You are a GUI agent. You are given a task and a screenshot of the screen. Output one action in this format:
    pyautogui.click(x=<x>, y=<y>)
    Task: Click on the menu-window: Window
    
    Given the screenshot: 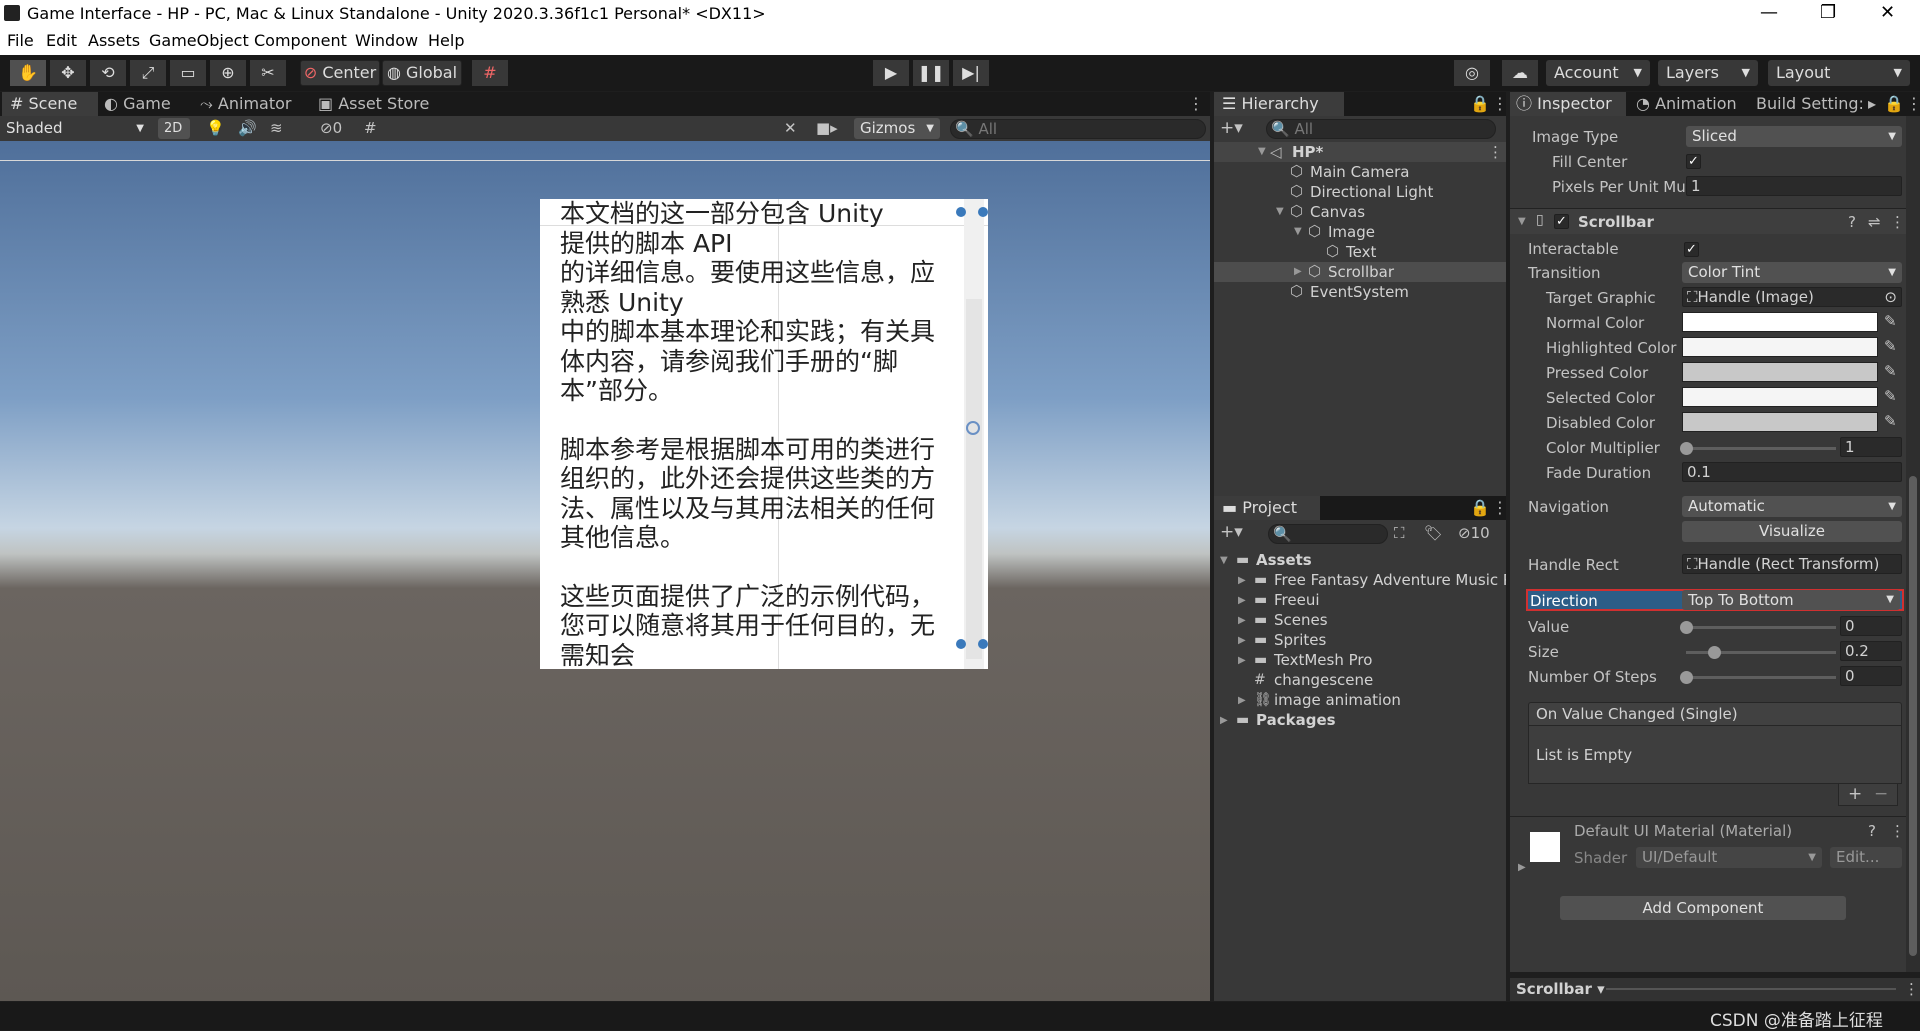 What is the action you would take?
    pyautogui.click(x=386, y=40)
    